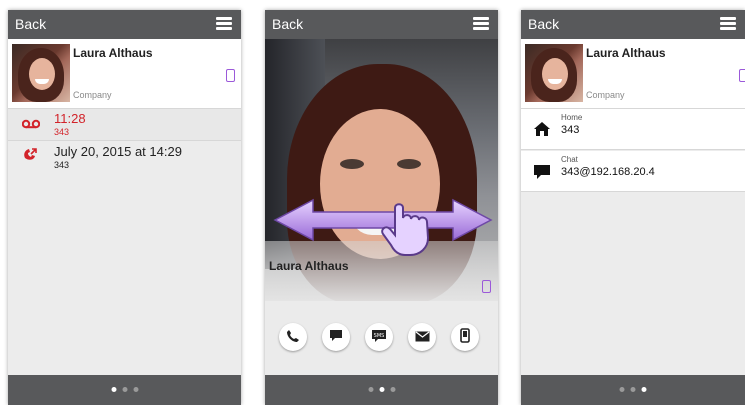  Describe the element at coordinates (31, 124) in the screenshot. I see `voicemail-icon` at that location.